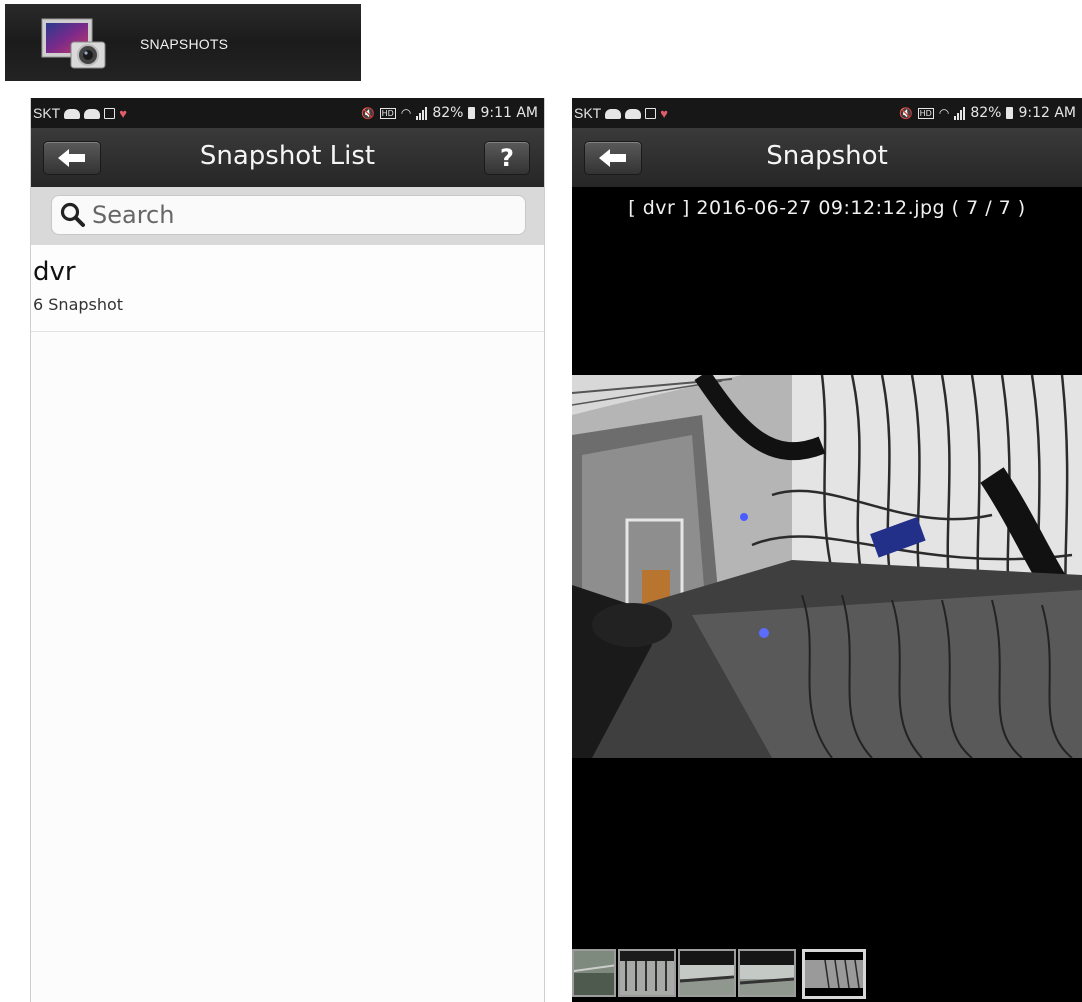  I want to click on list-item-title: dvr, so click(54, 272).